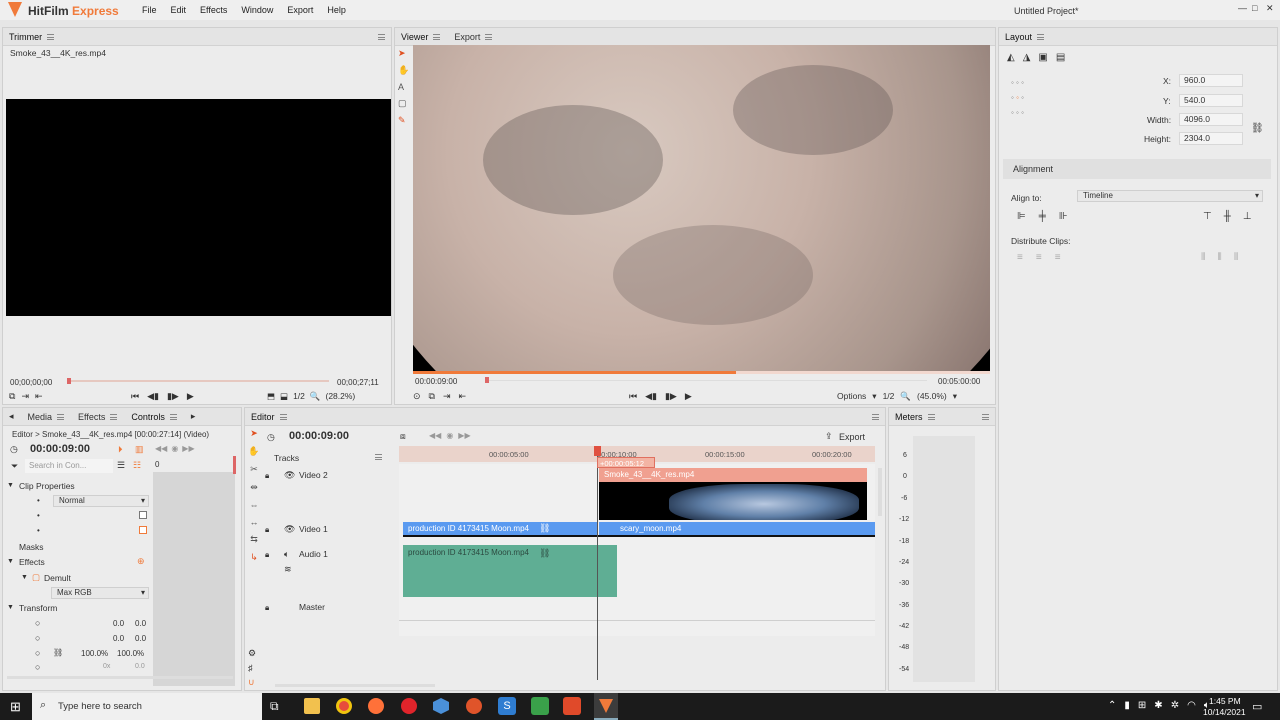  Describe the element at coordinates (69, 381) in the screenshot. I see `trimmer-playhead` at that location.